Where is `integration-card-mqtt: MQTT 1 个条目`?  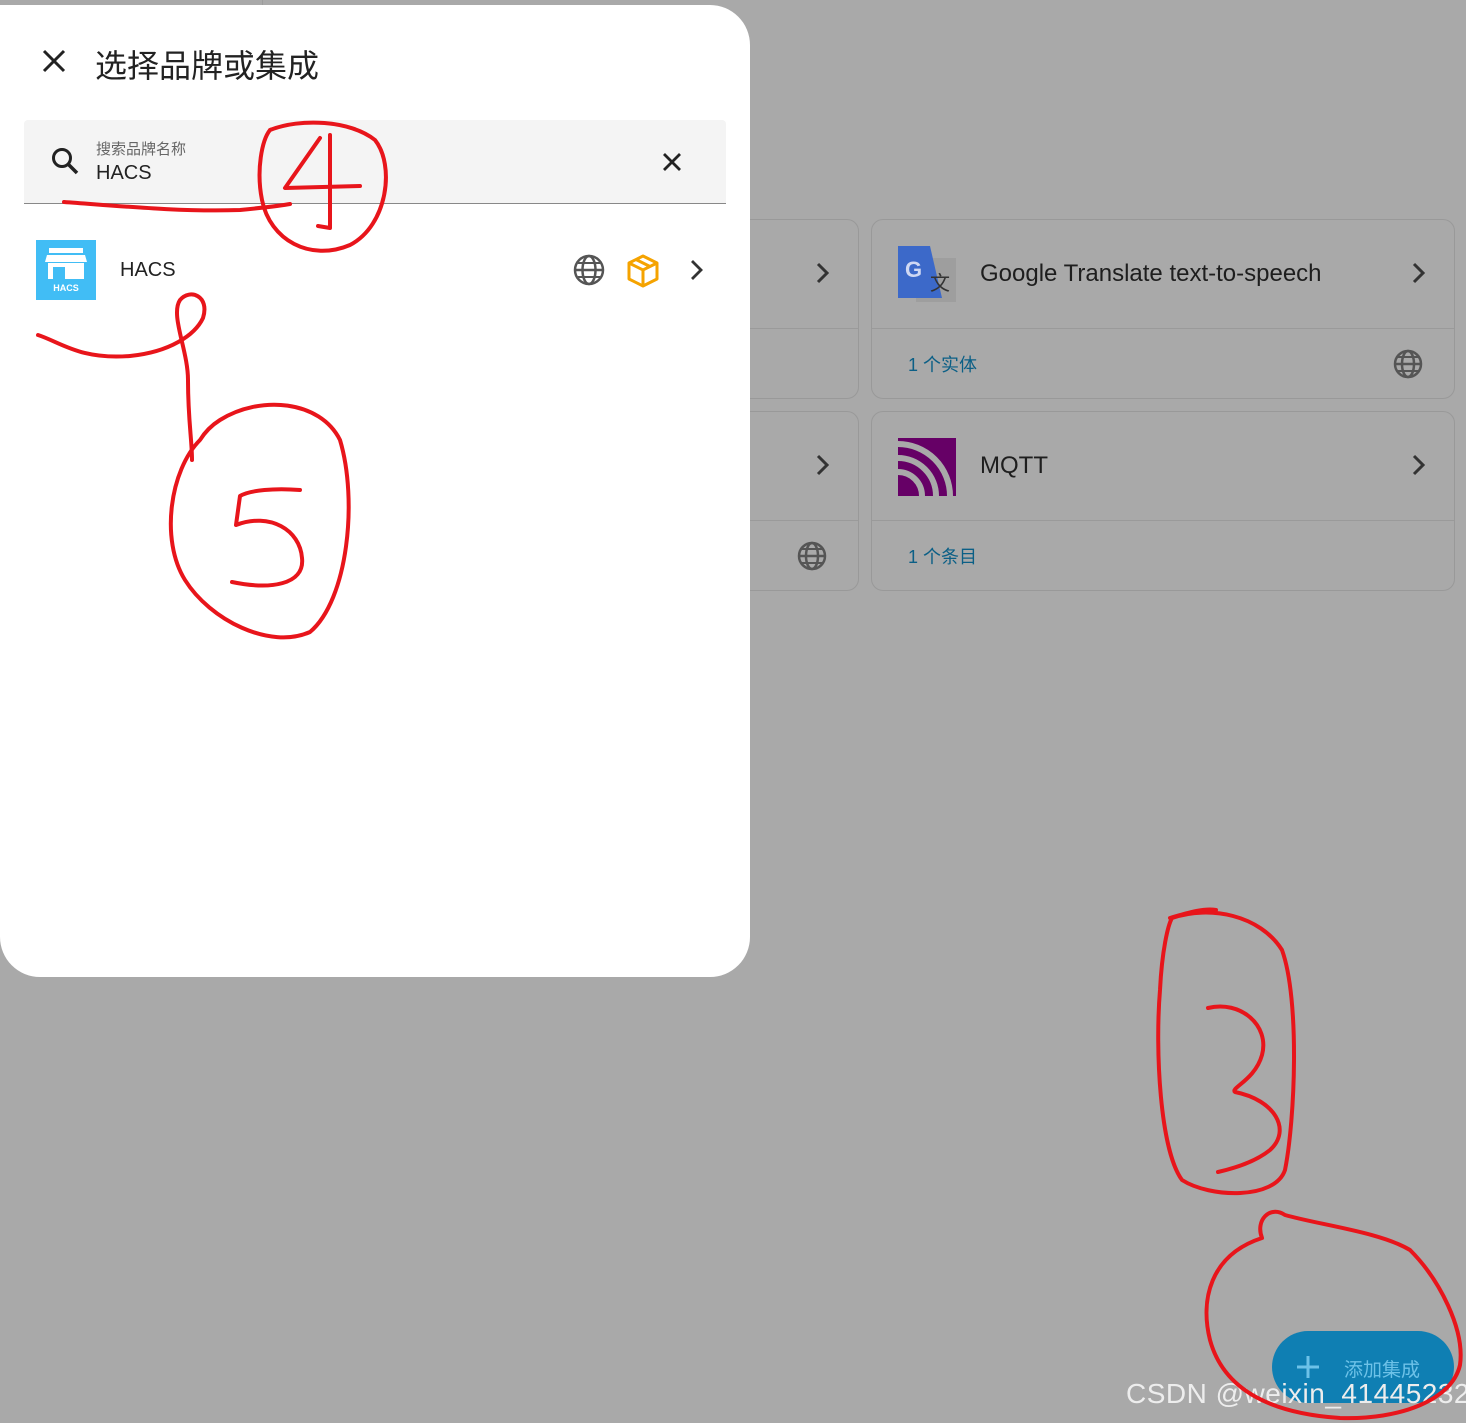
integration-card-mqtt: MQTT 1 个条目 is located at coordinates (1163, 501).